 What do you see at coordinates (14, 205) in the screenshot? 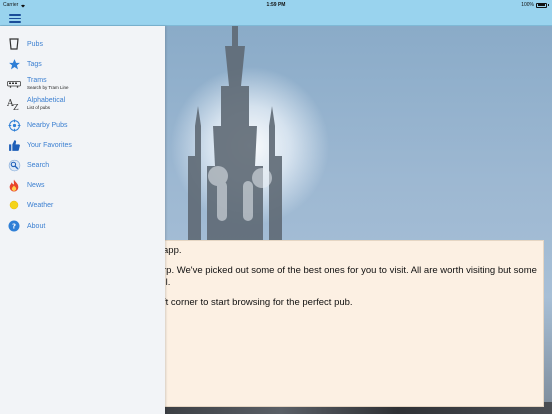
I see `sun-icon` at bounding box center [14, 205].